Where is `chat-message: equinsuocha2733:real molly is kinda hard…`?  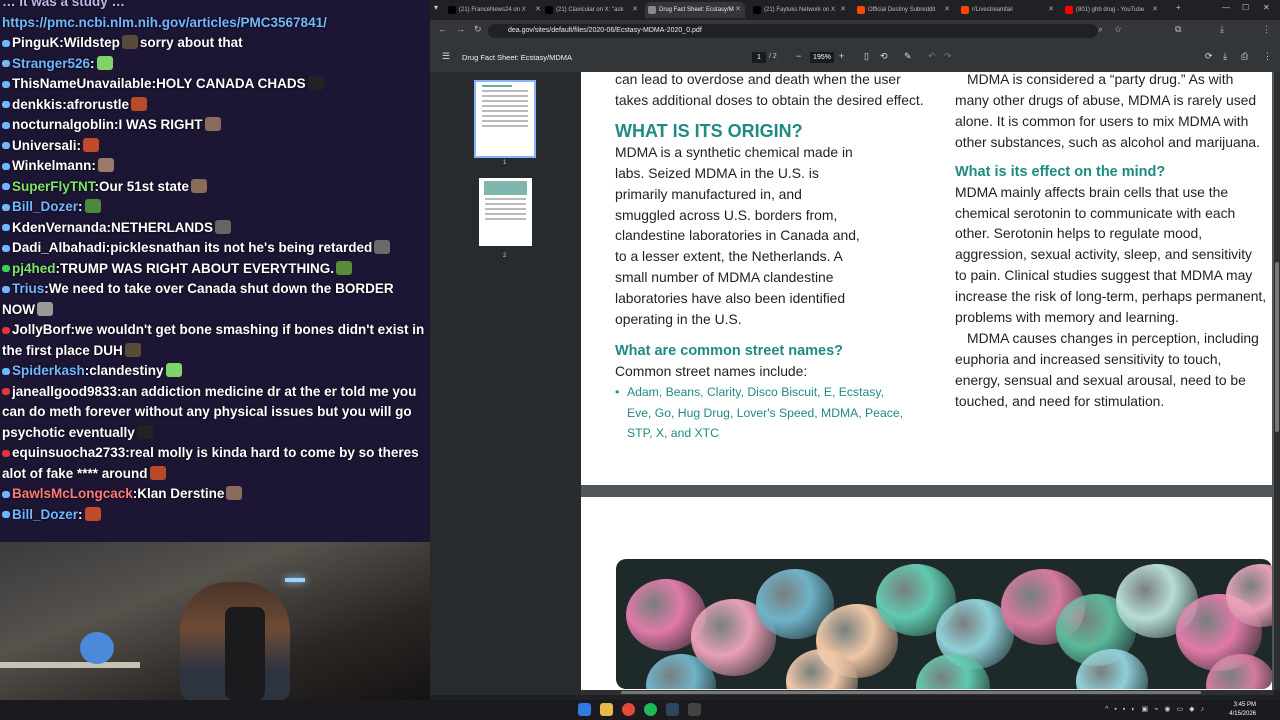 chat-message: equinsuocha2733:real molly is kinda hard… is located at coordinates (215, 463).